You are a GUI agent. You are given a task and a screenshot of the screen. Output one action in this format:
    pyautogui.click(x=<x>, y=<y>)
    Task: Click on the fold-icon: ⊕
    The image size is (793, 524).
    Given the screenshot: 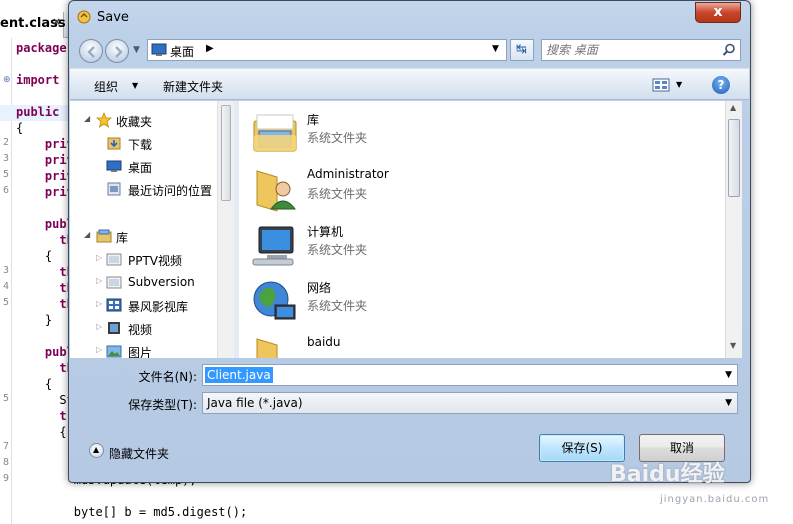 What is the action you would take?
    pyautogui.click(x=7, y=80)
    